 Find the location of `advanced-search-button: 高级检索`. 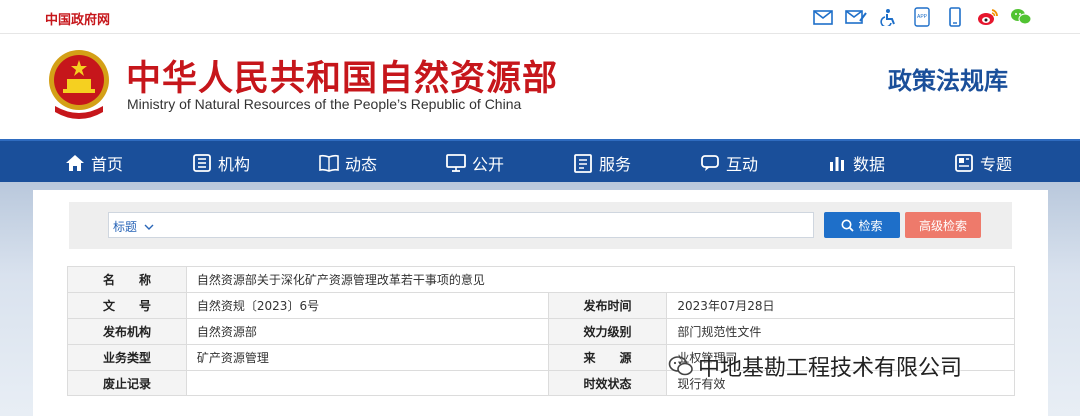

advanced-search-button: 高级检索 is located at coordinates (943, 225).